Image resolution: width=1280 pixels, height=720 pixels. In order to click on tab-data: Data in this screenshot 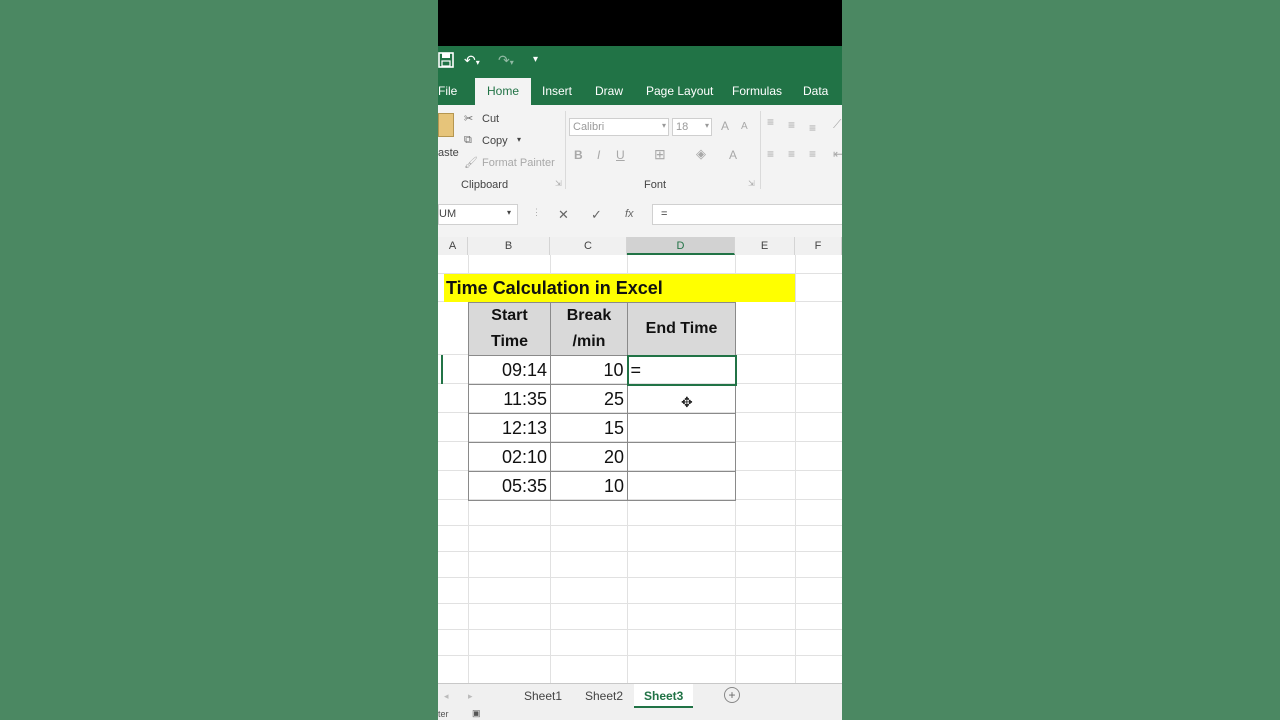, I will do `click(815, 91)`.